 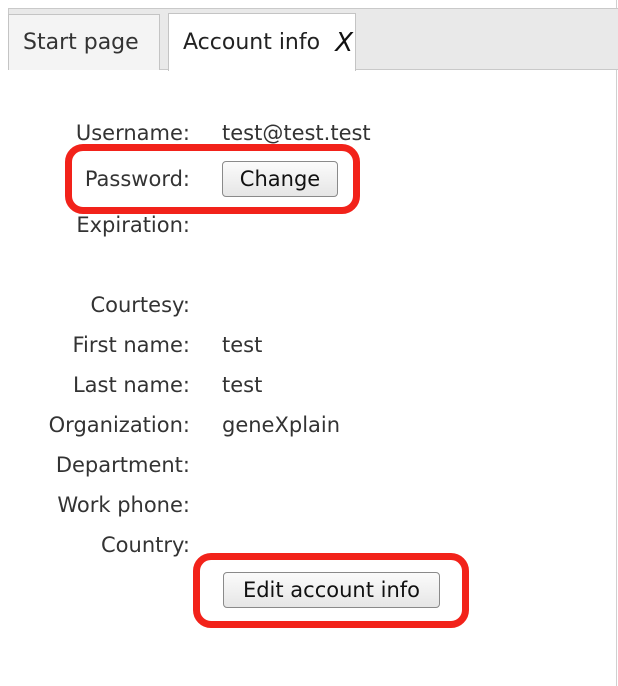 I want to click on organization-label: Organization:, so click(x=119, y=425).